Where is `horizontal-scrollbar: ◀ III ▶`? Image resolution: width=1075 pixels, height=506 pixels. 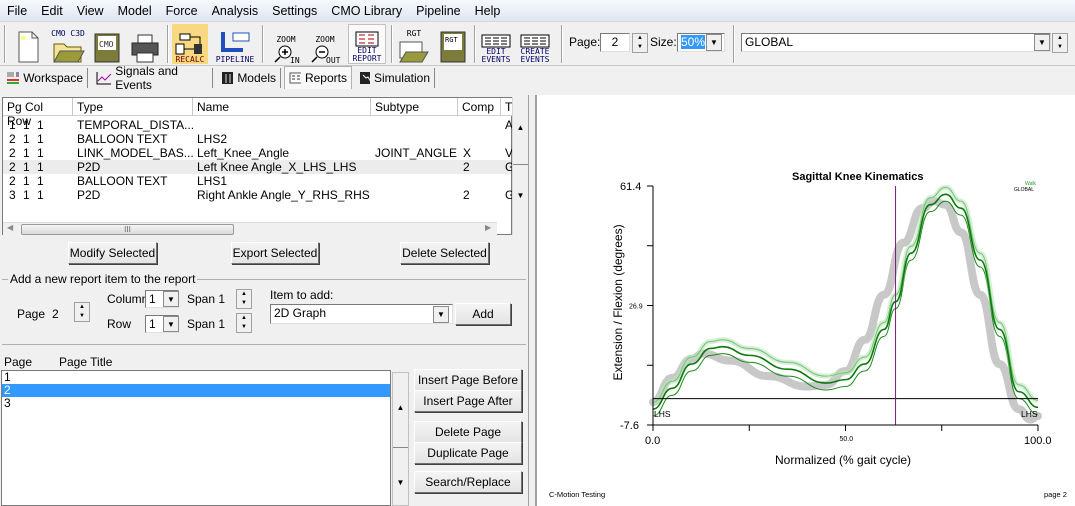
horizontal-scrollbar: ◀ III ▶ is located at coordinates (250, 229).